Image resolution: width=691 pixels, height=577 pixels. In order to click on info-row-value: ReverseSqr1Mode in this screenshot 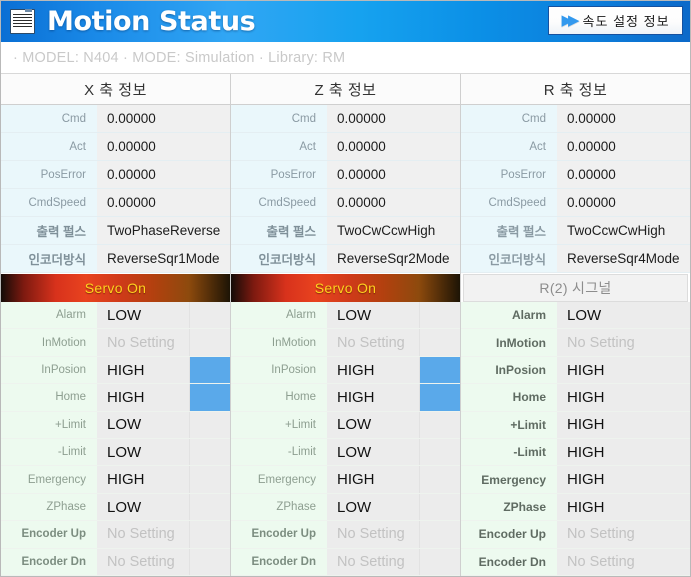, I will do `click(163, 258)`.